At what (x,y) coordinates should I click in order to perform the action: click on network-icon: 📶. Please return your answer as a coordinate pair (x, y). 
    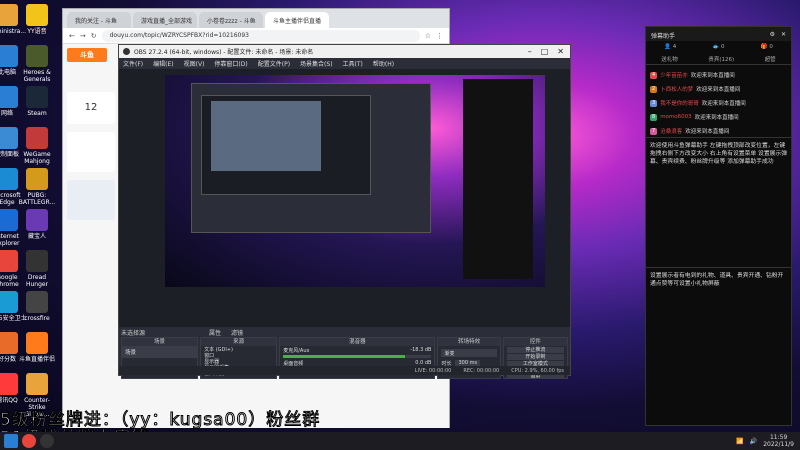
    Looking at the image, I should click on (739, 441).